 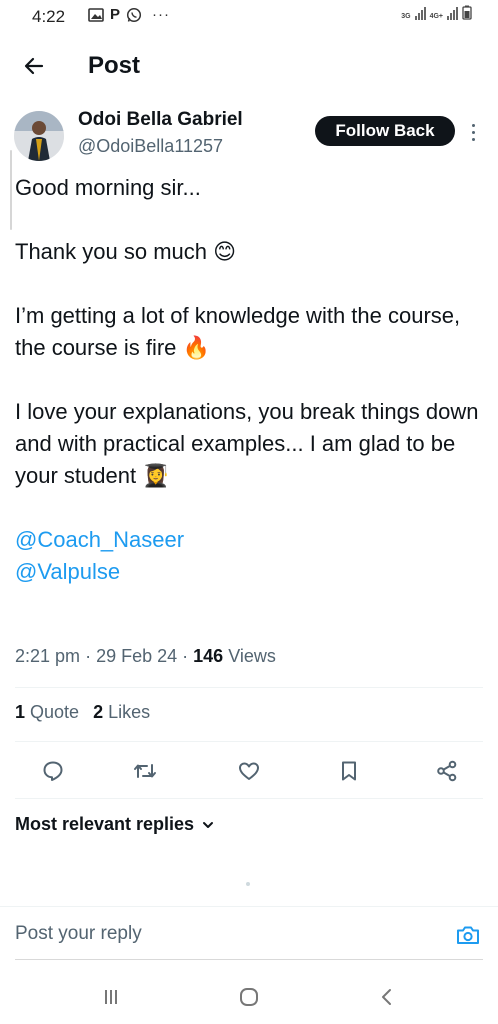 I want to click on post-line-thanks: Thank you so much 😊, so click(x=126, y=251).